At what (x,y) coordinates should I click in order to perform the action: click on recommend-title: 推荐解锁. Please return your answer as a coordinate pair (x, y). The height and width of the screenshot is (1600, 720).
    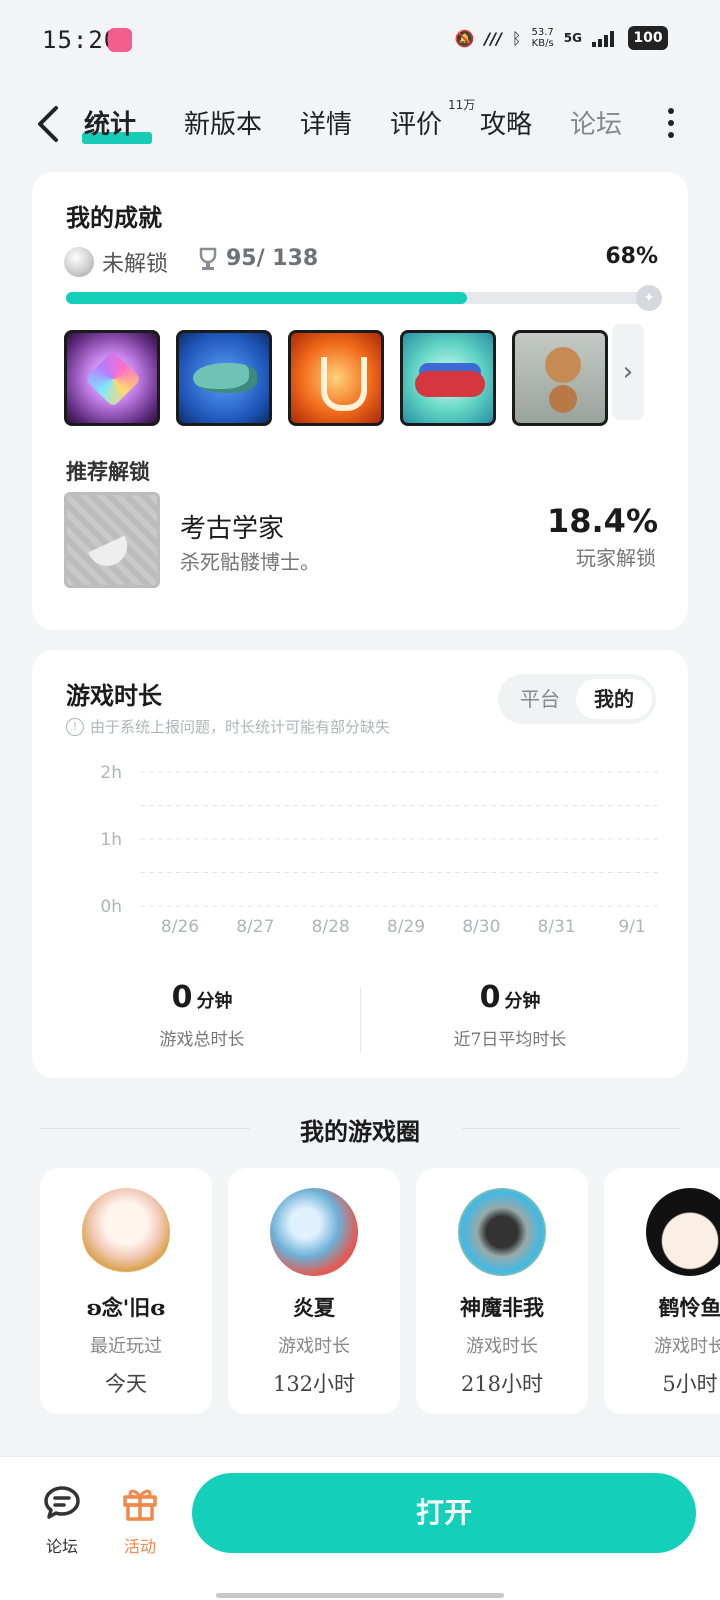
    Looking at the image, I should click on (108, 471).